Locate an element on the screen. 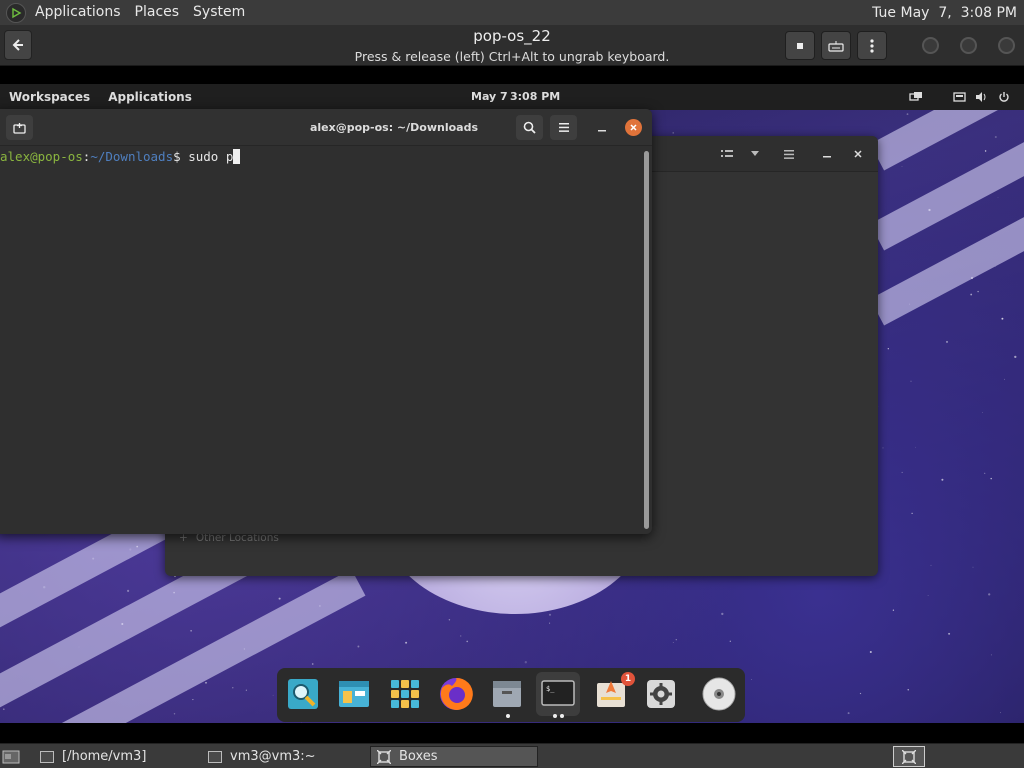 This screenshot has width=1024, height=768. guest-top-panel: Workspaces Applications May 7 3:08 PM is located at coordinates (512, 97).